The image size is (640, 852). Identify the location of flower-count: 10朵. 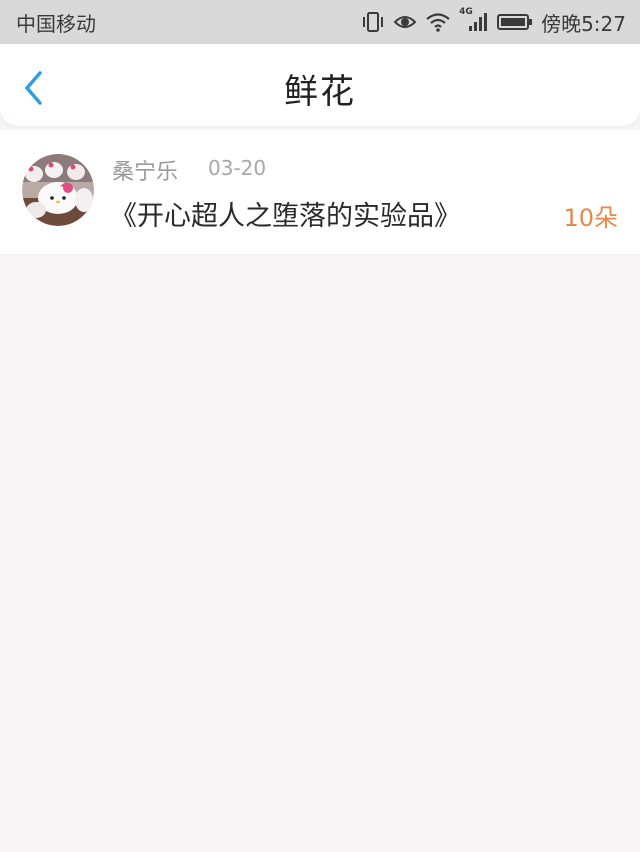
(590, 218).